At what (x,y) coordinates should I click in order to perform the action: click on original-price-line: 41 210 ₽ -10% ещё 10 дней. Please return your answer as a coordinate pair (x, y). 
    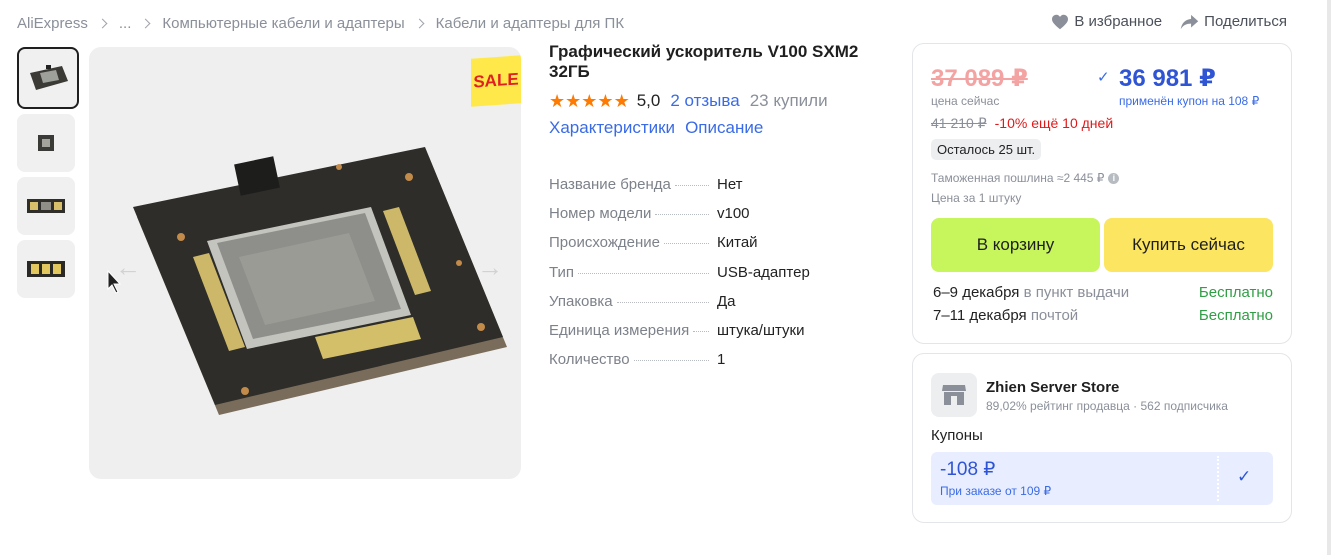
    Looking at the image, I should click on (1022, 123).